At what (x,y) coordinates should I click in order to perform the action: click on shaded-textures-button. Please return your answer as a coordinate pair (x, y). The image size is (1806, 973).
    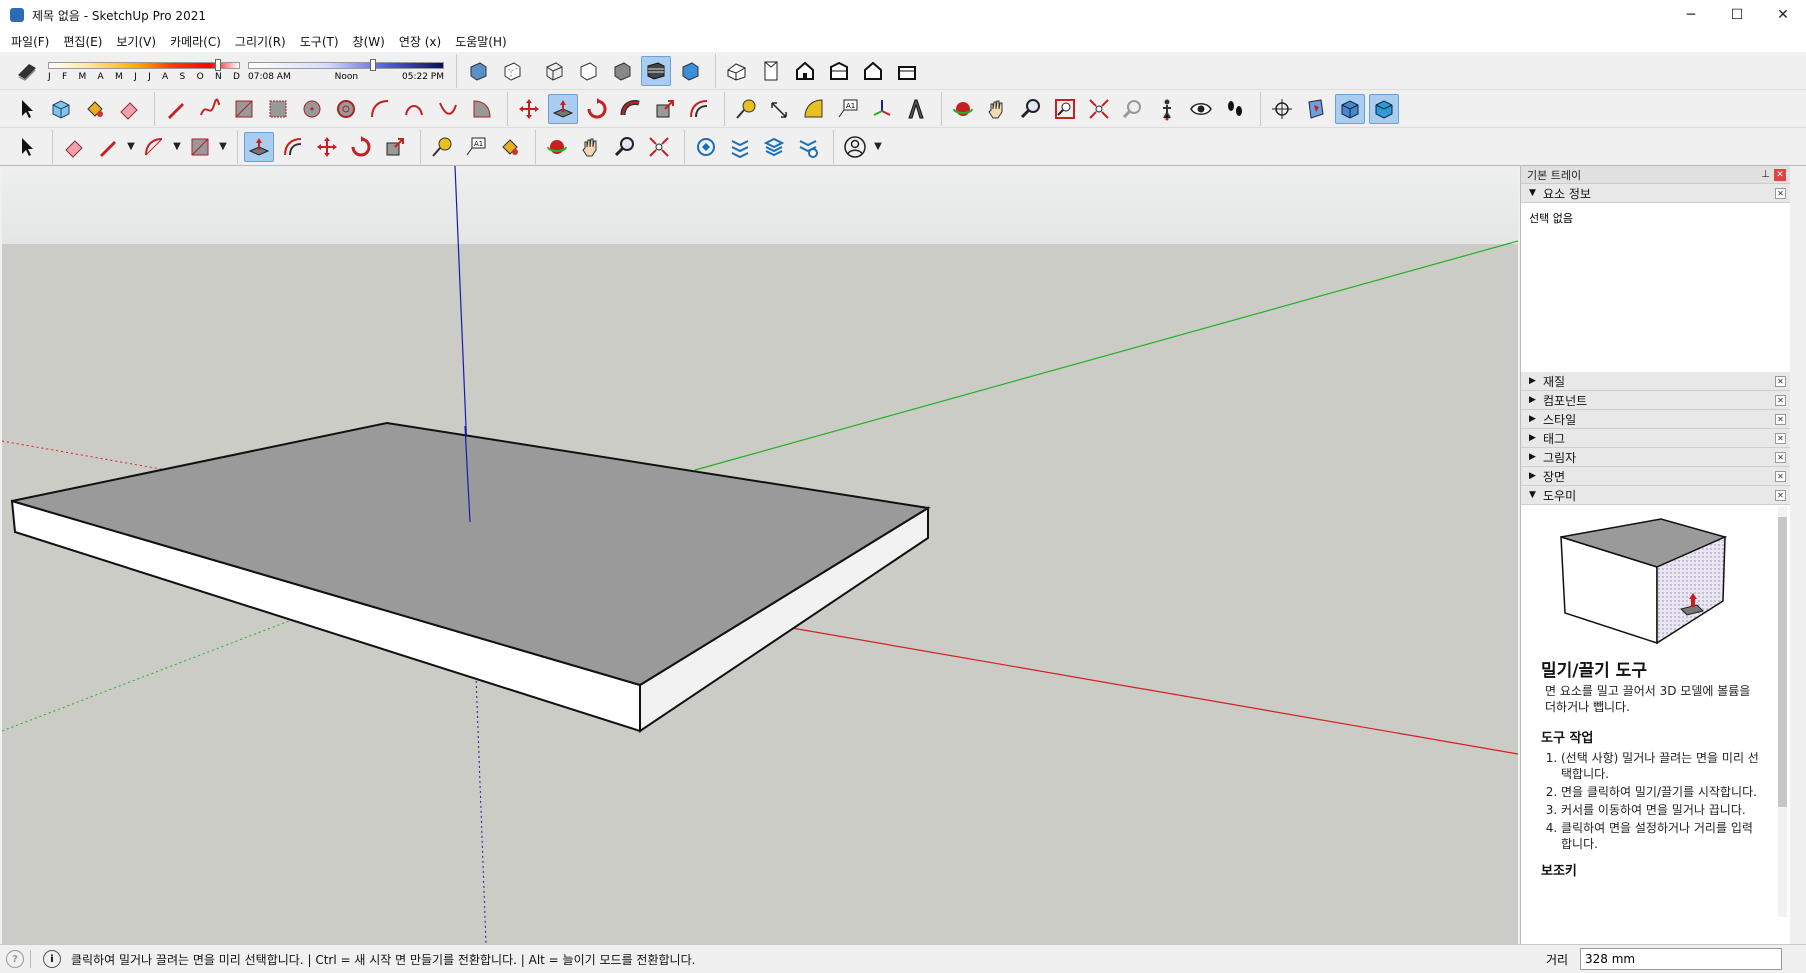
    Looking at the image, I should click on (656, 70).